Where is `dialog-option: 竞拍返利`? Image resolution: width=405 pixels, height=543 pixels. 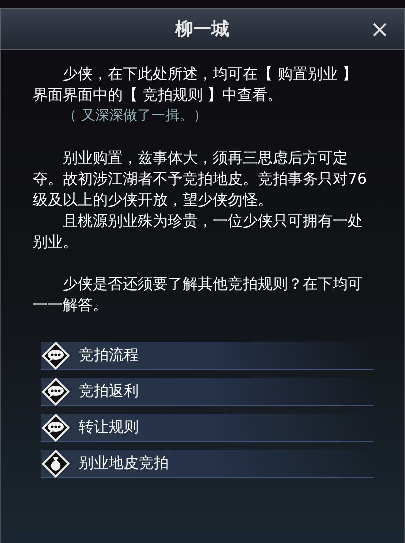
dialog-option: 竞拍返利 is located at coordinates (207, 392).